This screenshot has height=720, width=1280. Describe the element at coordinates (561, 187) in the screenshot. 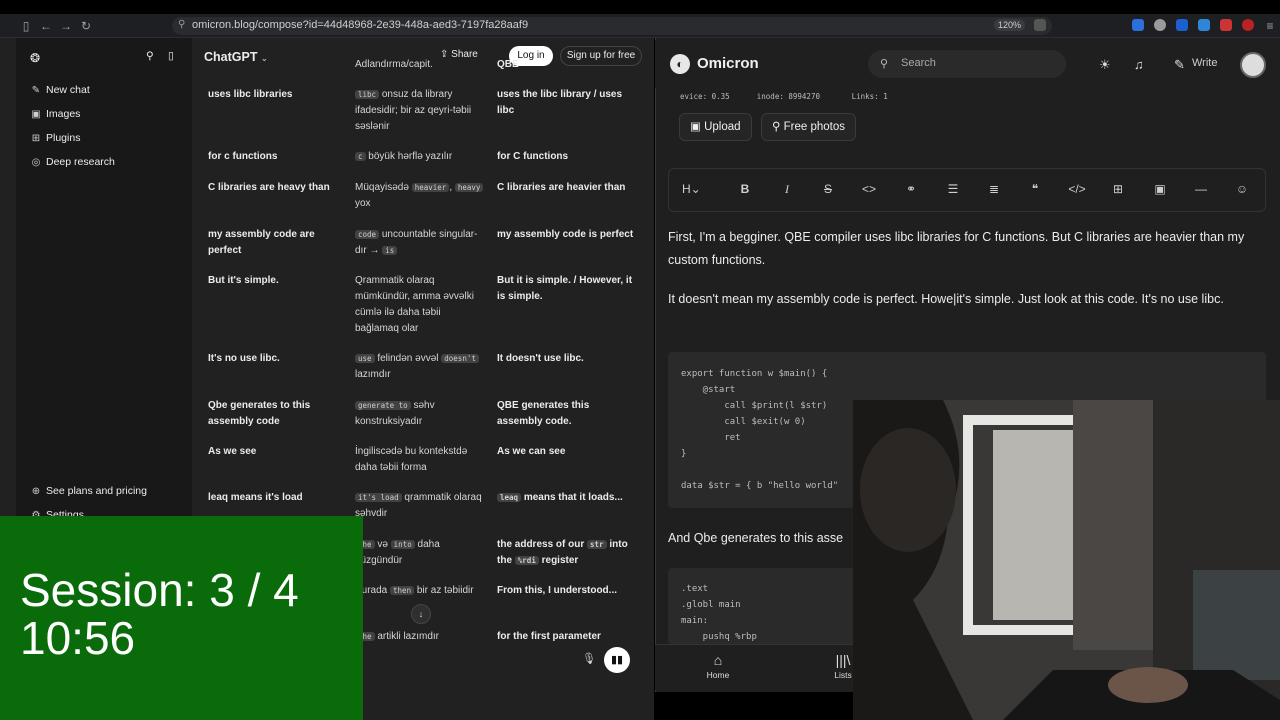

I see `table-cell: C libraries are heavier than` at that location.